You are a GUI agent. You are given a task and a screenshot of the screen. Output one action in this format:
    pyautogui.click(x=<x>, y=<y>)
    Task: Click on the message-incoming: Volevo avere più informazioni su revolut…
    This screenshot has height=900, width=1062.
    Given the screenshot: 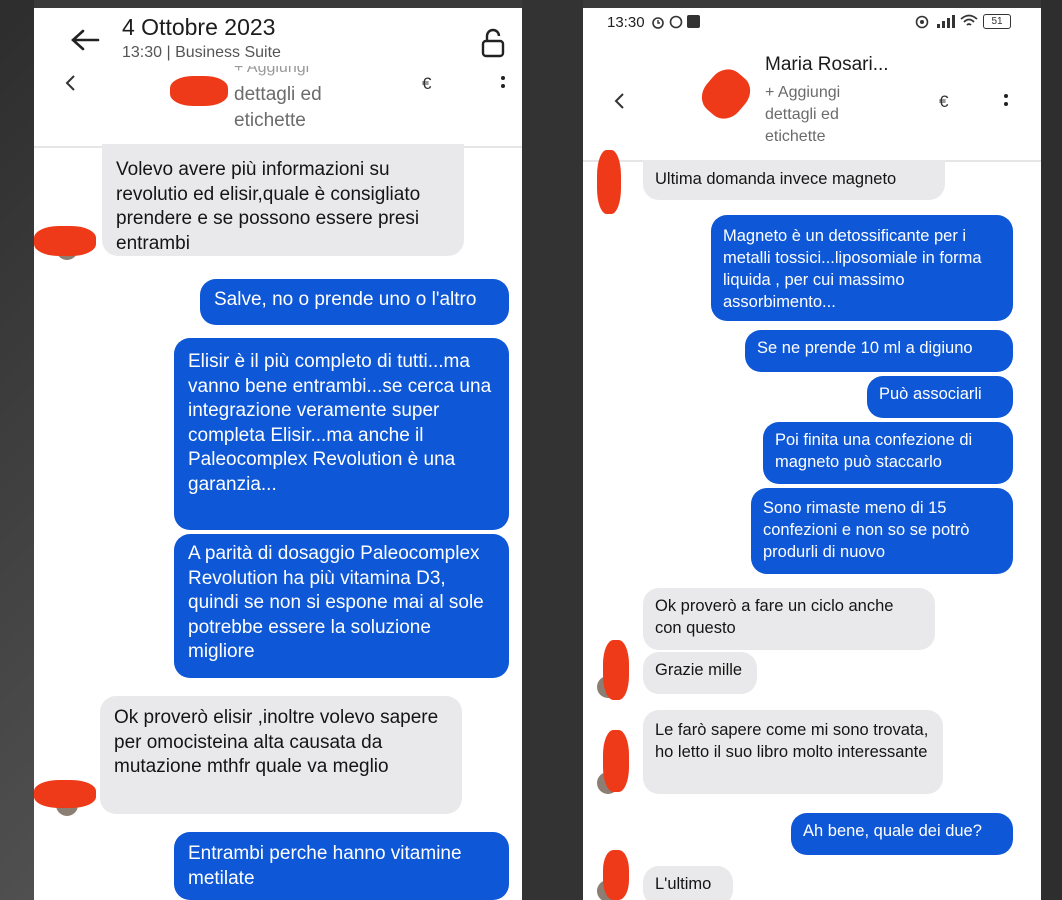 What is the action you would take?
    pyautogui.click(x=283, y=200)
    